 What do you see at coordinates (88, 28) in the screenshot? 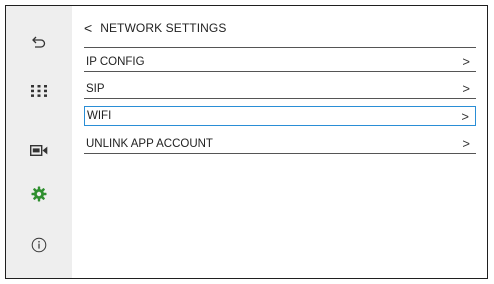
I see `back-chevron-icon: <` at bounding box center [88, 28].